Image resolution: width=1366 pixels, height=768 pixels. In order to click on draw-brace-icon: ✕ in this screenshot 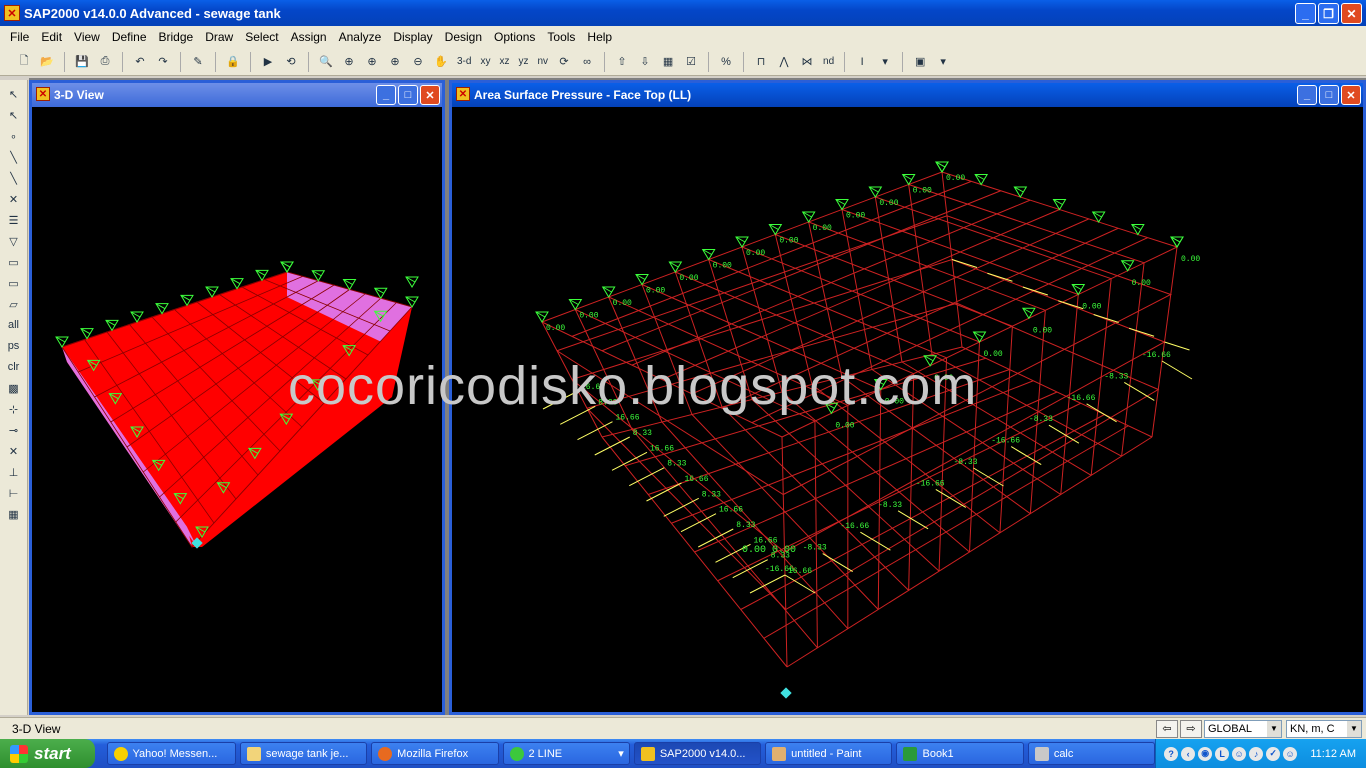, I will do `click(14, 199)`.